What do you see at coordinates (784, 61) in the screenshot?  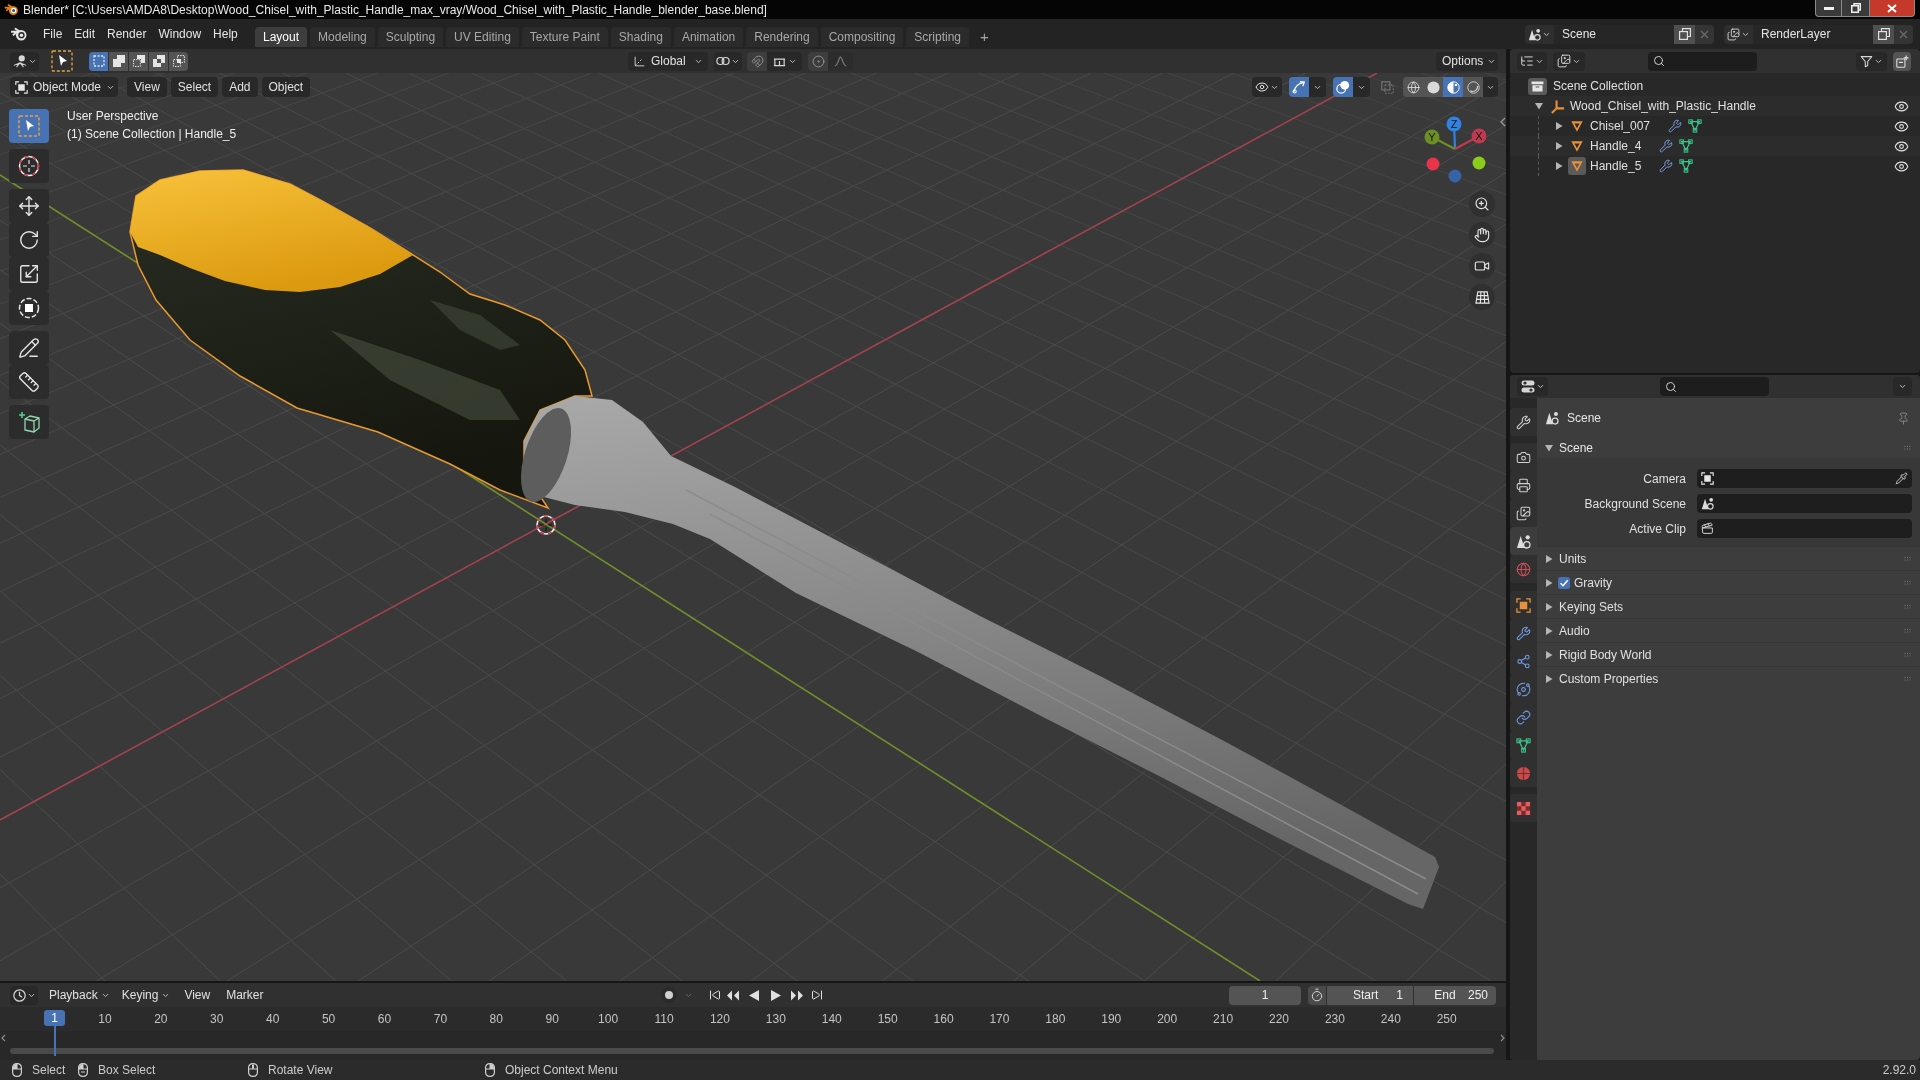 I see `snap-dropdown` at bounding box center [784, 61].